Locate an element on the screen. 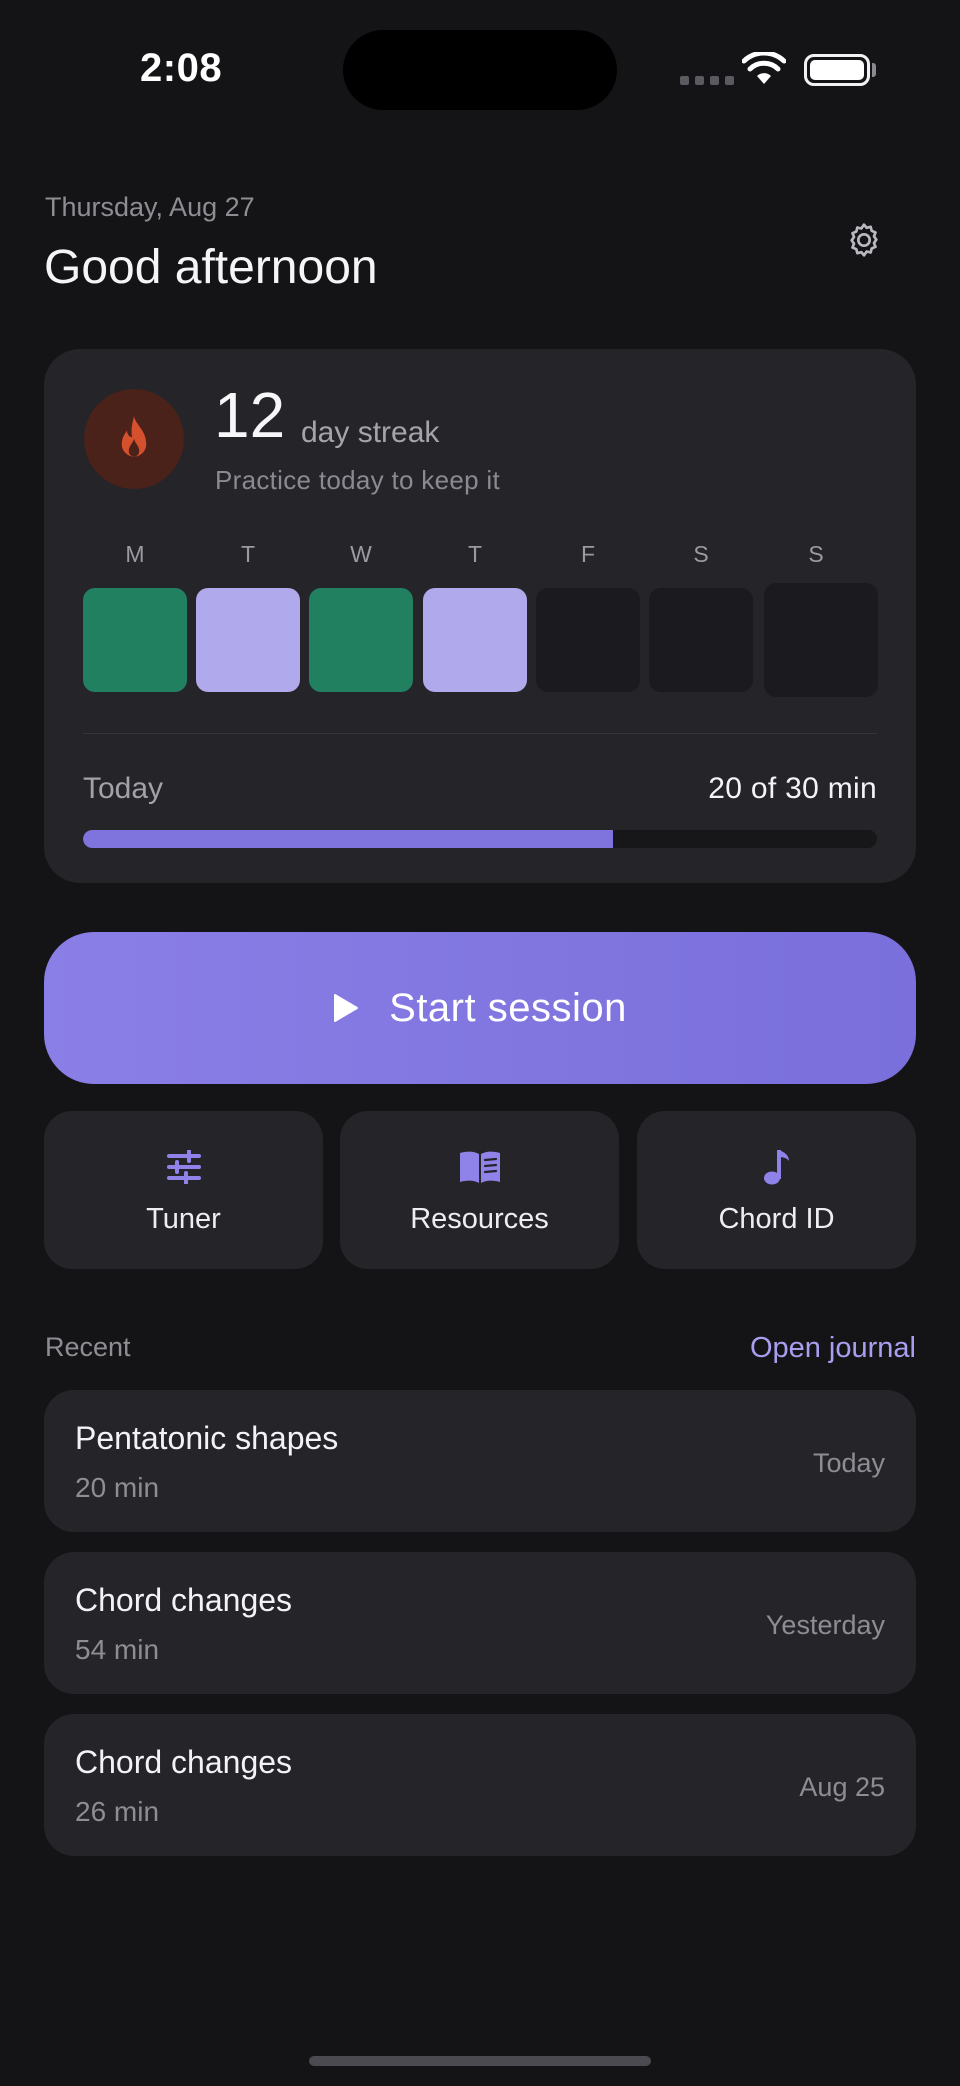 The width and height of the screenshot is (960, 2086). tool-label: Resources is located at coordinates (479, 1219).